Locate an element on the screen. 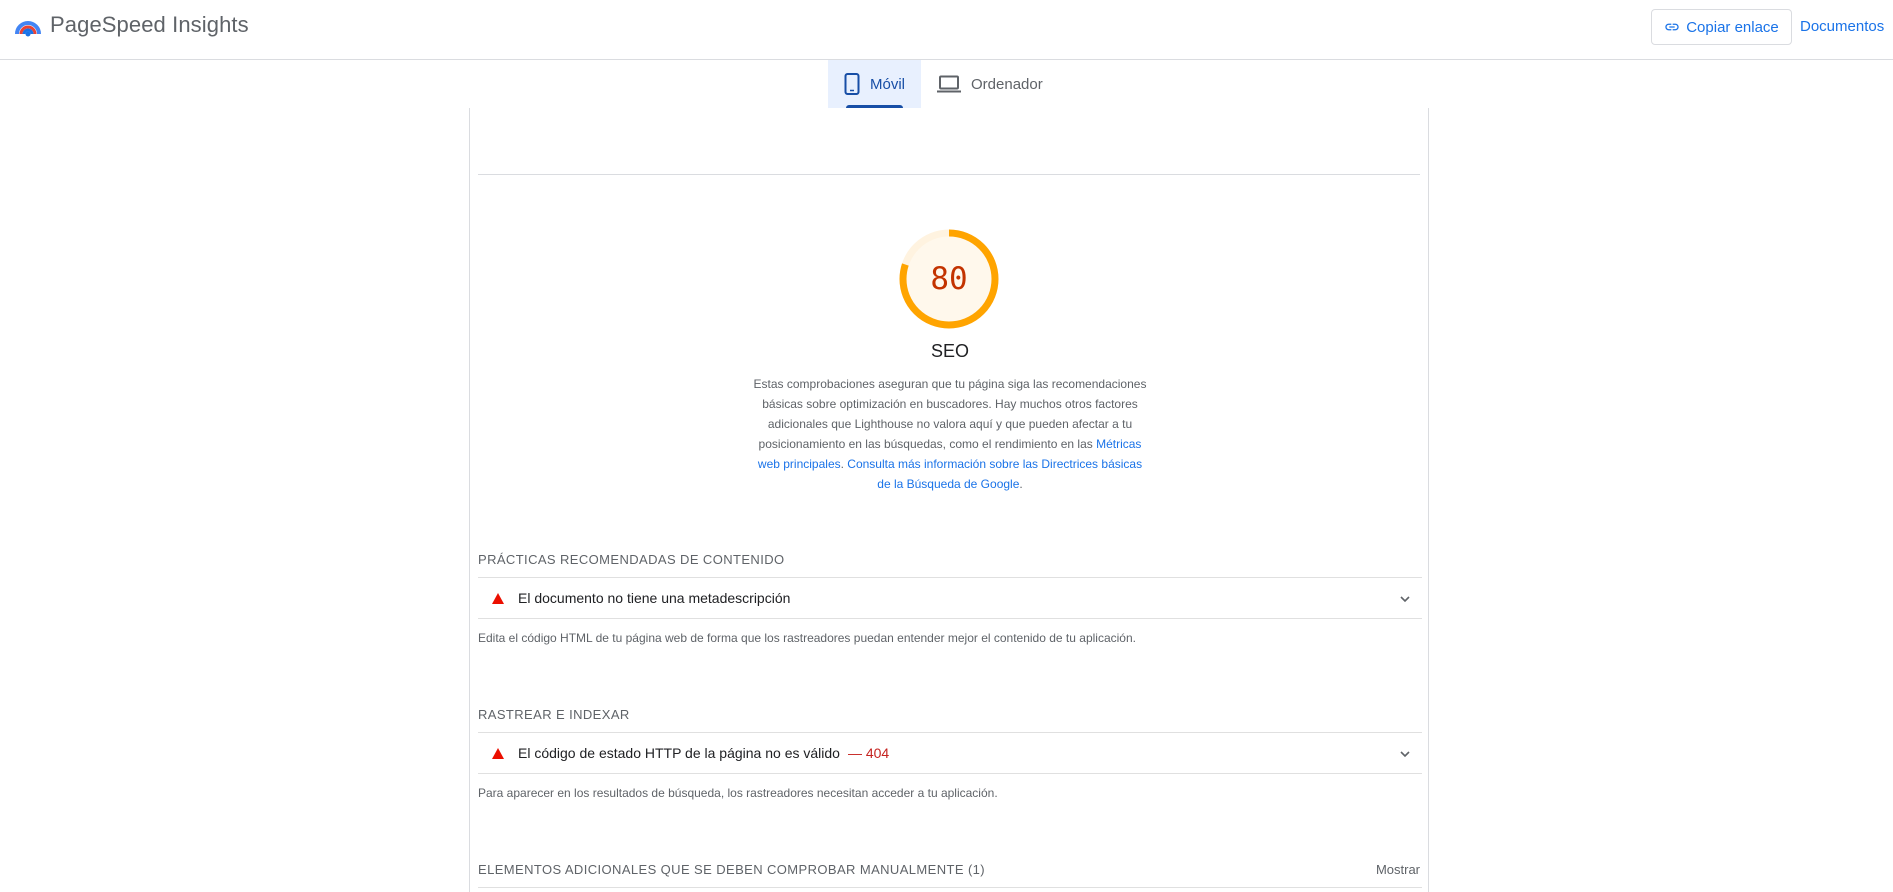 The width and height of the screenshot is (1893, 892). copy-link-label: Copiar enlace is located at coordinates (1732, 27).